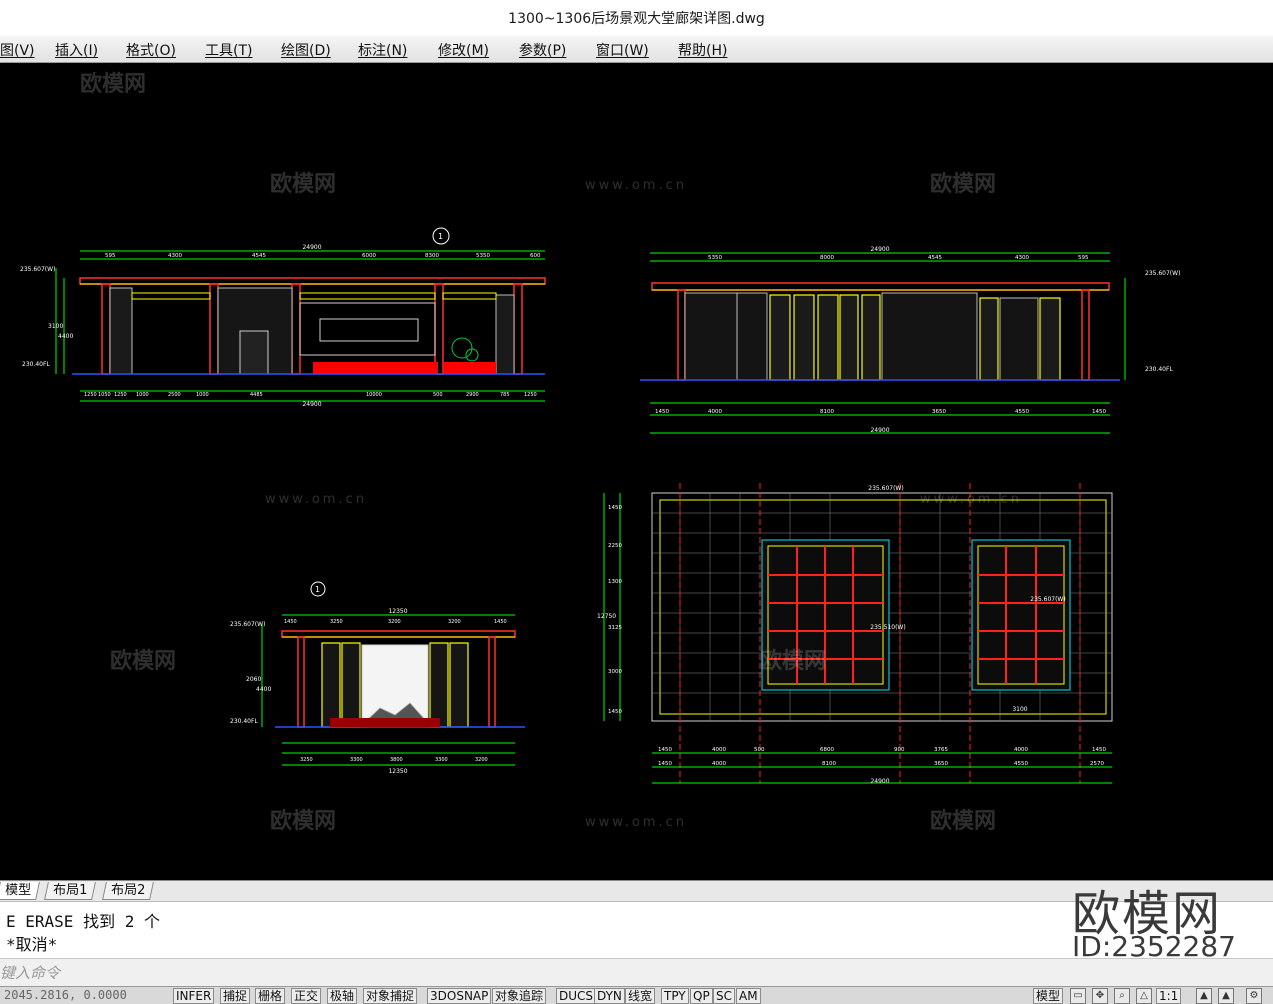 This screenshot has height=1004, width=1273. What do you see at coordinates (194, 996) in the screenshot?
I see `toggle-infer: INFER` at bounding box center [194, 996].